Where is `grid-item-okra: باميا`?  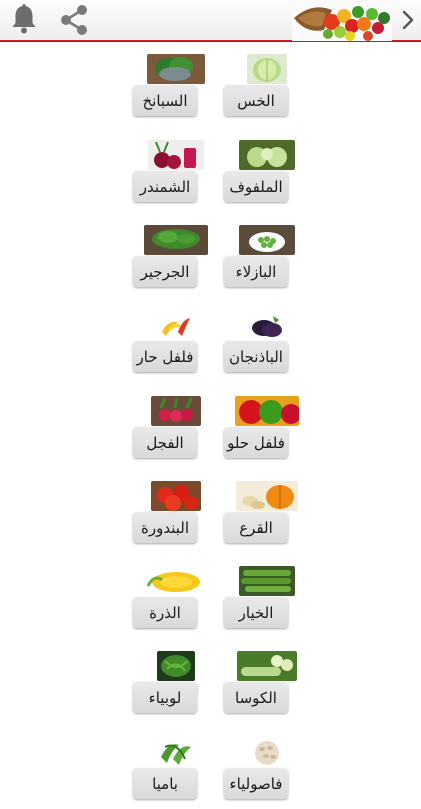 grid-item-okra: باميا is located at coordinates (176, 773).